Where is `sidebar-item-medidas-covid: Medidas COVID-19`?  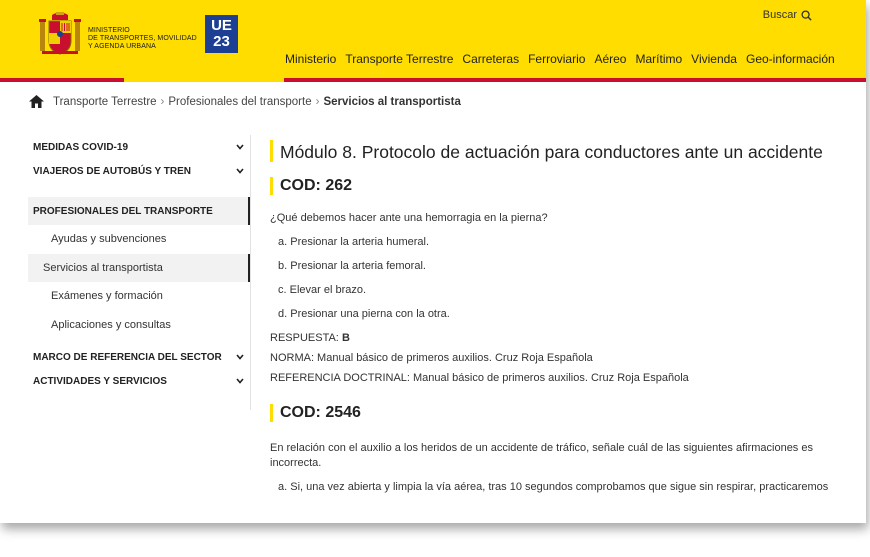 sidebar-item-medidas-covid: Medidas COVID-19 is located at coordinates (139, 147).